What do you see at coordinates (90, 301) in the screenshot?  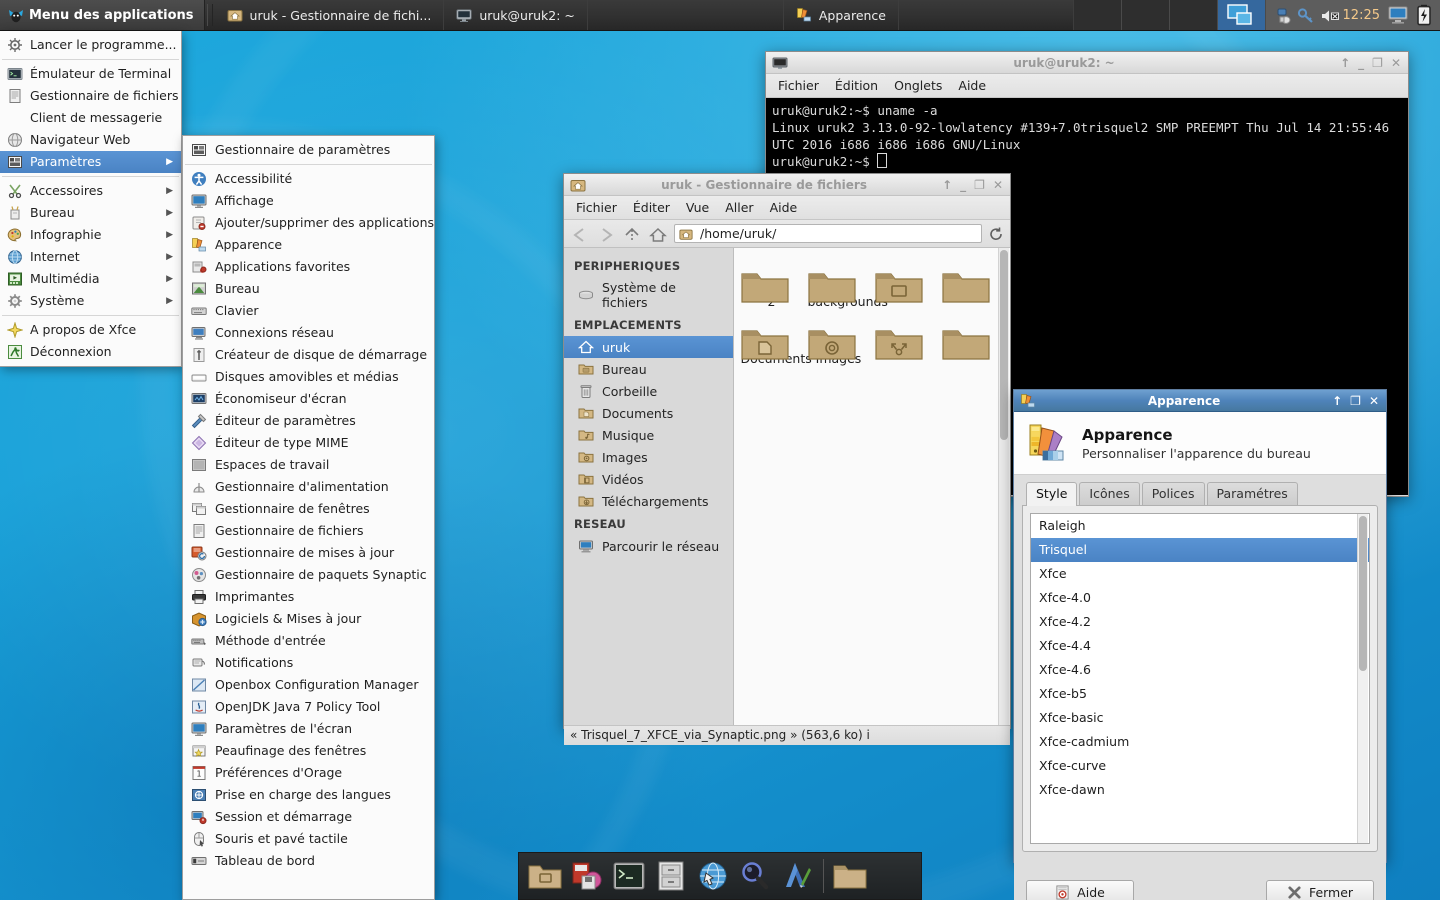 I see `menu-item-systeme: Système ▶` at bounding box center [90, 301].